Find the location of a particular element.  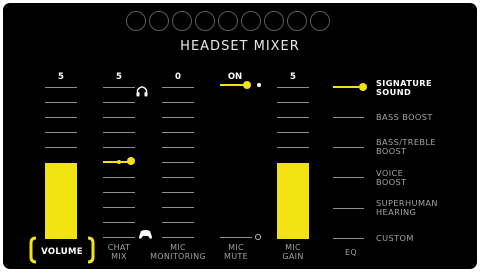

mic-mute-off-indicator is located at coordinates (258, 237).